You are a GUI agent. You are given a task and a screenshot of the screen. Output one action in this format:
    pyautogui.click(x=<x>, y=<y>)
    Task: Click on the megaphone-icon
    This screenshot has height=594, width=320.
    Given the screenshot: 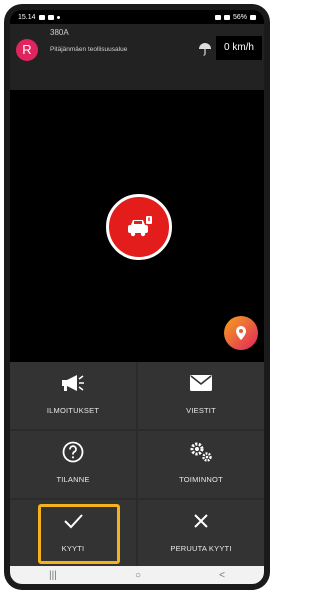 What is the action you would take?
    pyautogui.click(x=73, y=383)
    